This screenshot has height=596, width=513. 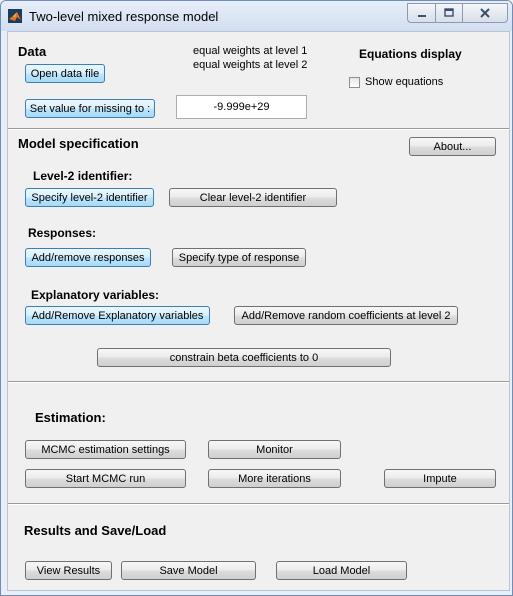 I want to click on matlab-icon, so click(x=15, y=16).